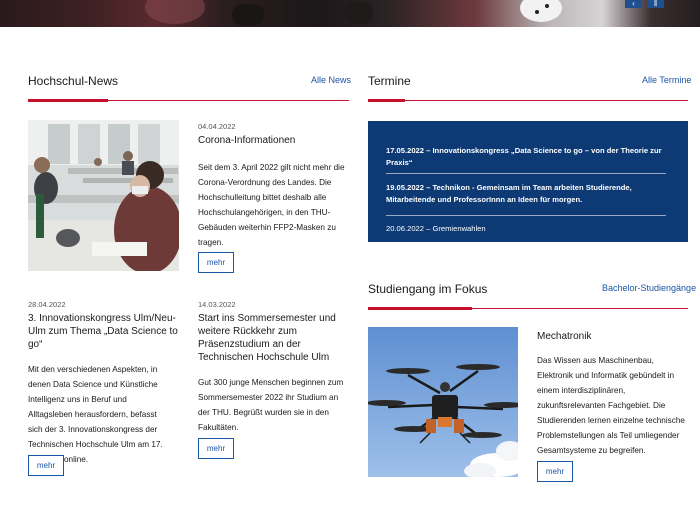  I want to click on chevron-left-icon: ‹, so click(633, 4).